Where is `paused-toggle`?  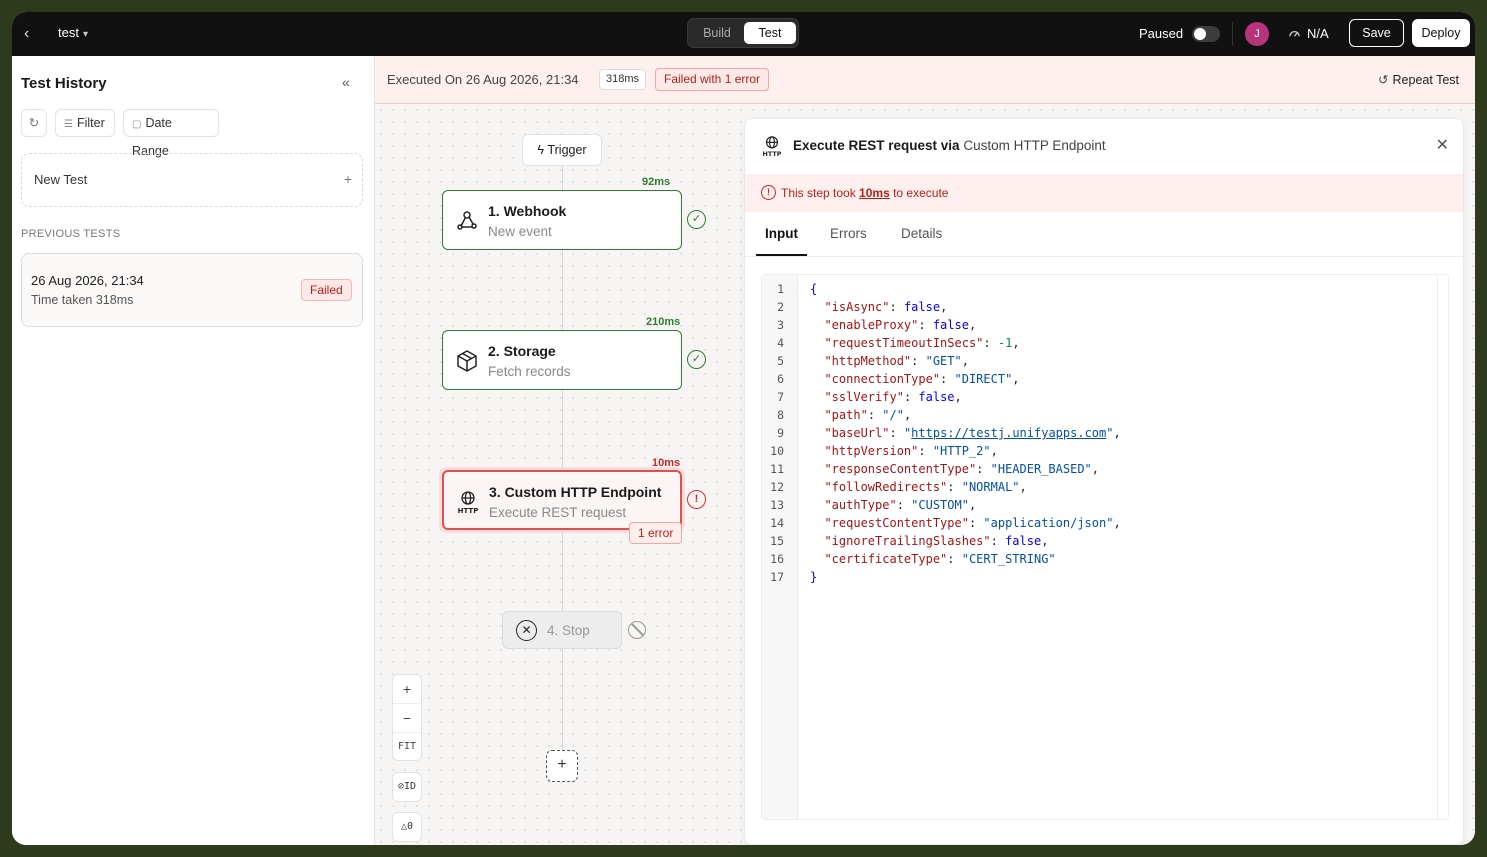 paused-toggle is located at coordinates (1206, 34).